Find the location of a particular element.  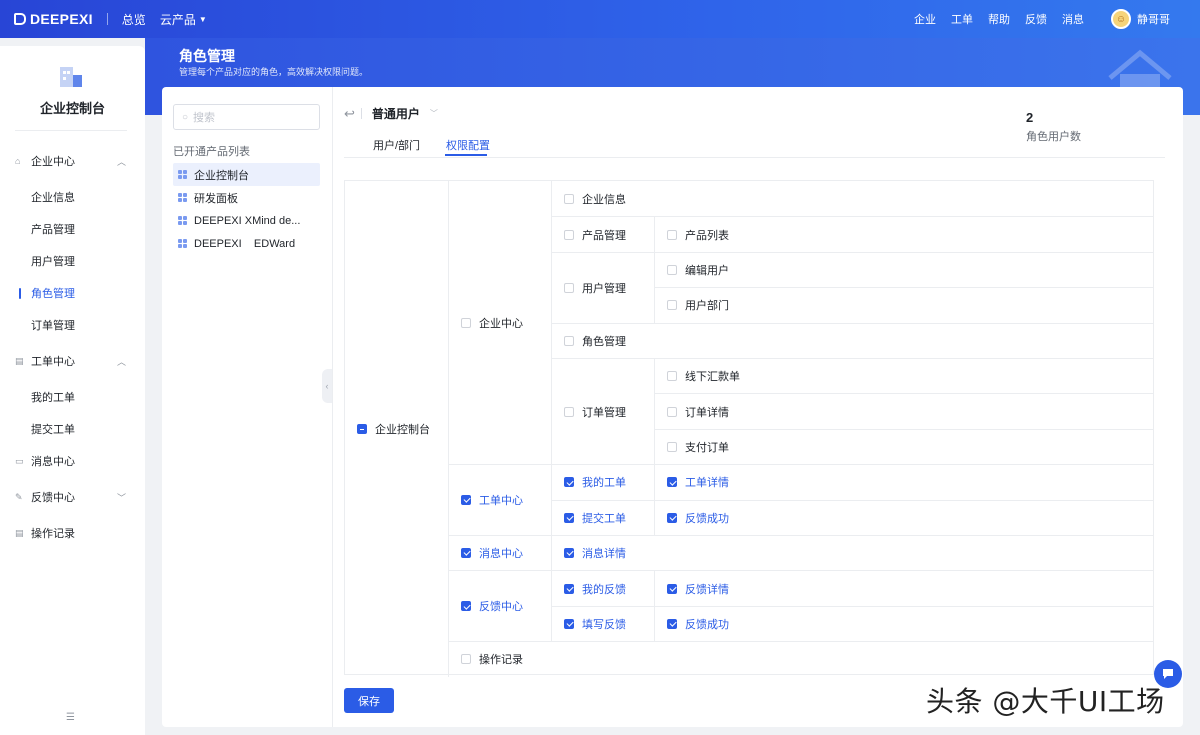

message-icon: ▭ is located at coordinates (19, 460).